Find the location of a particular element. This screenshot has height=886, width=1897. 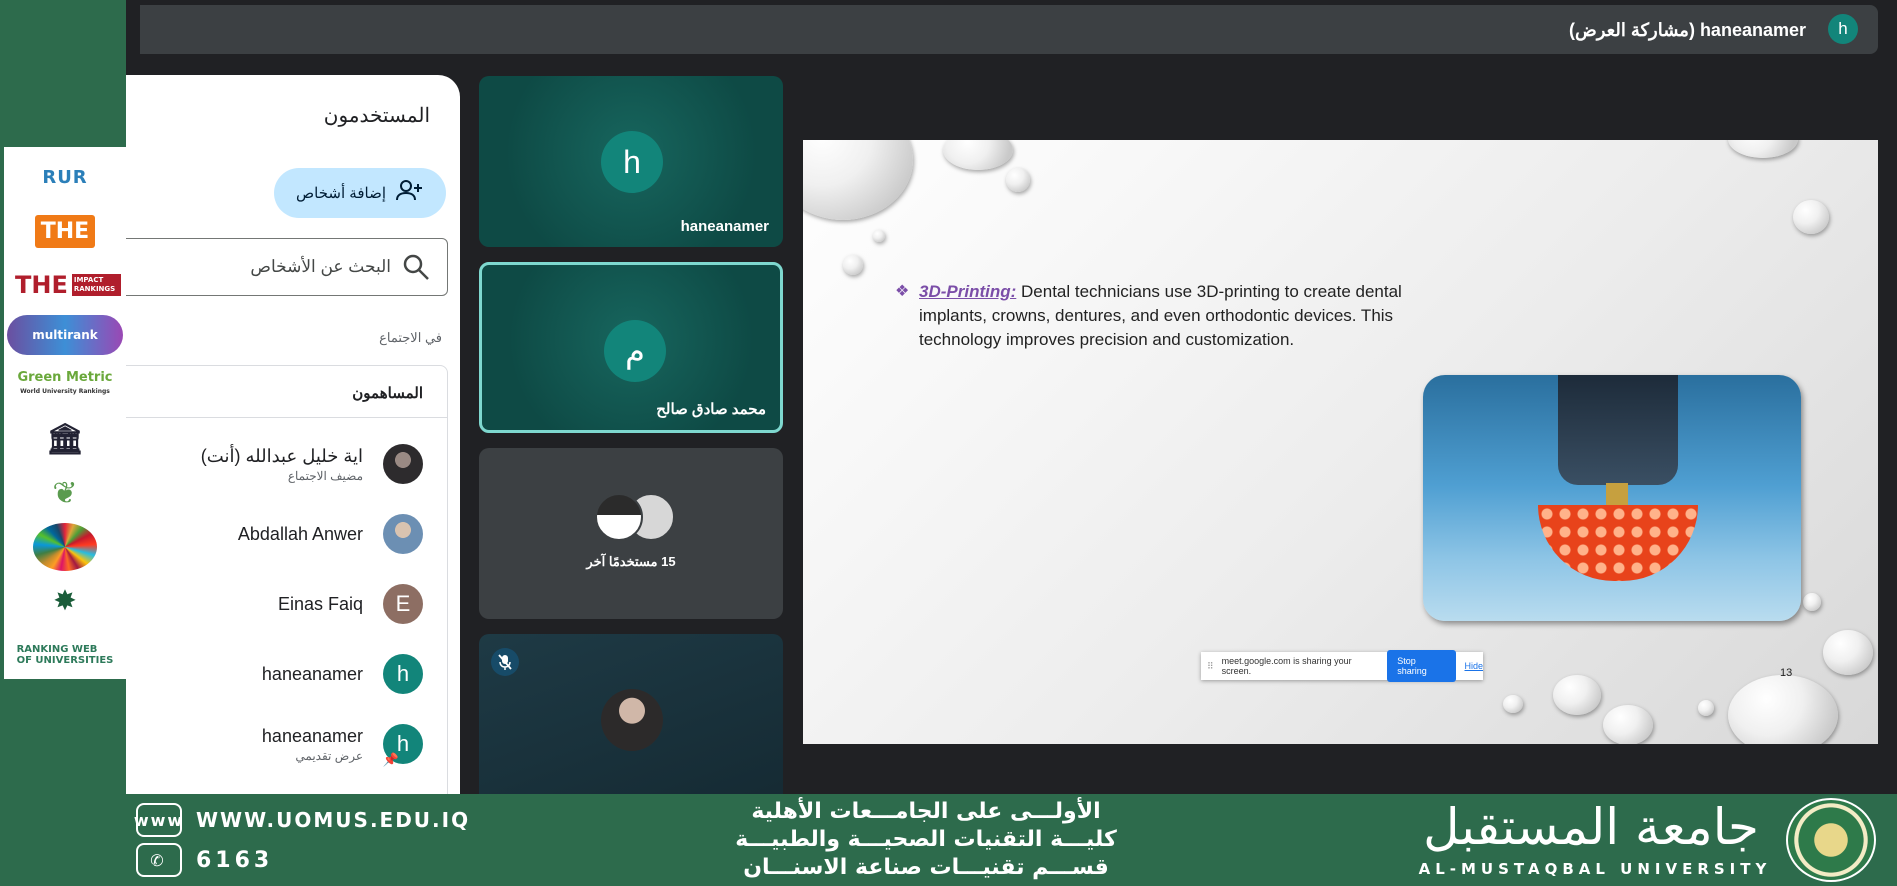

video-tile: h haneanamer is located at coordinates (631, 161).